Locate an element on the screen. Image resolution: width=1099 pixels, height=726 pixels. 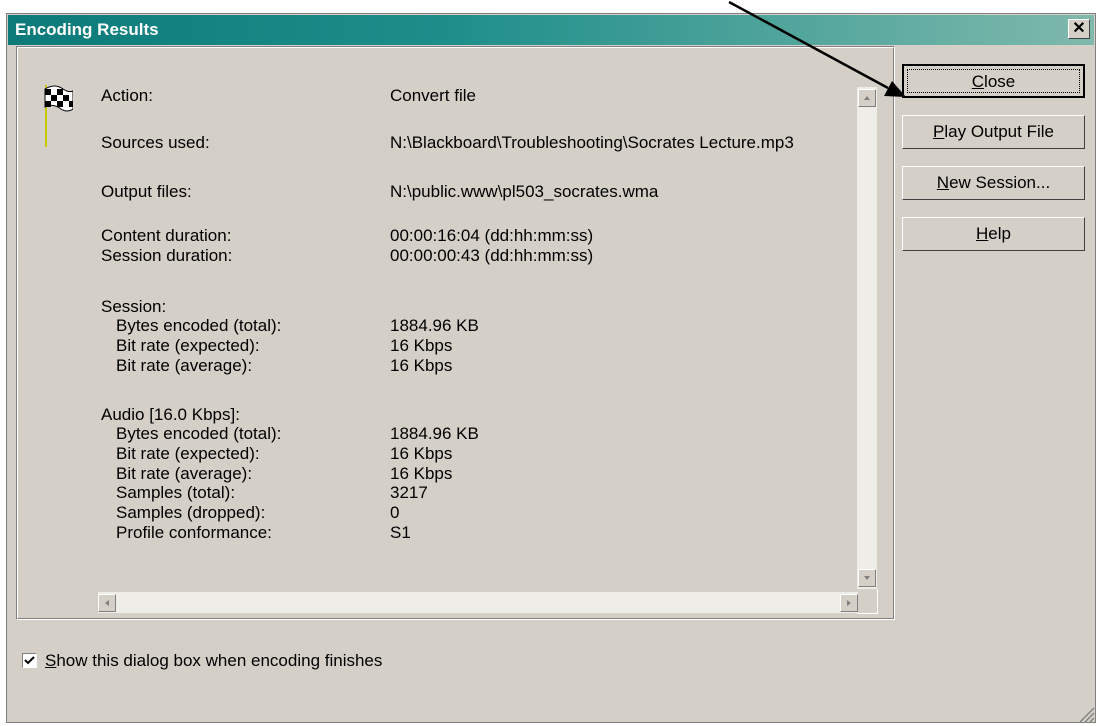
play-label: lay Output File is located at coordinates (999, 131).